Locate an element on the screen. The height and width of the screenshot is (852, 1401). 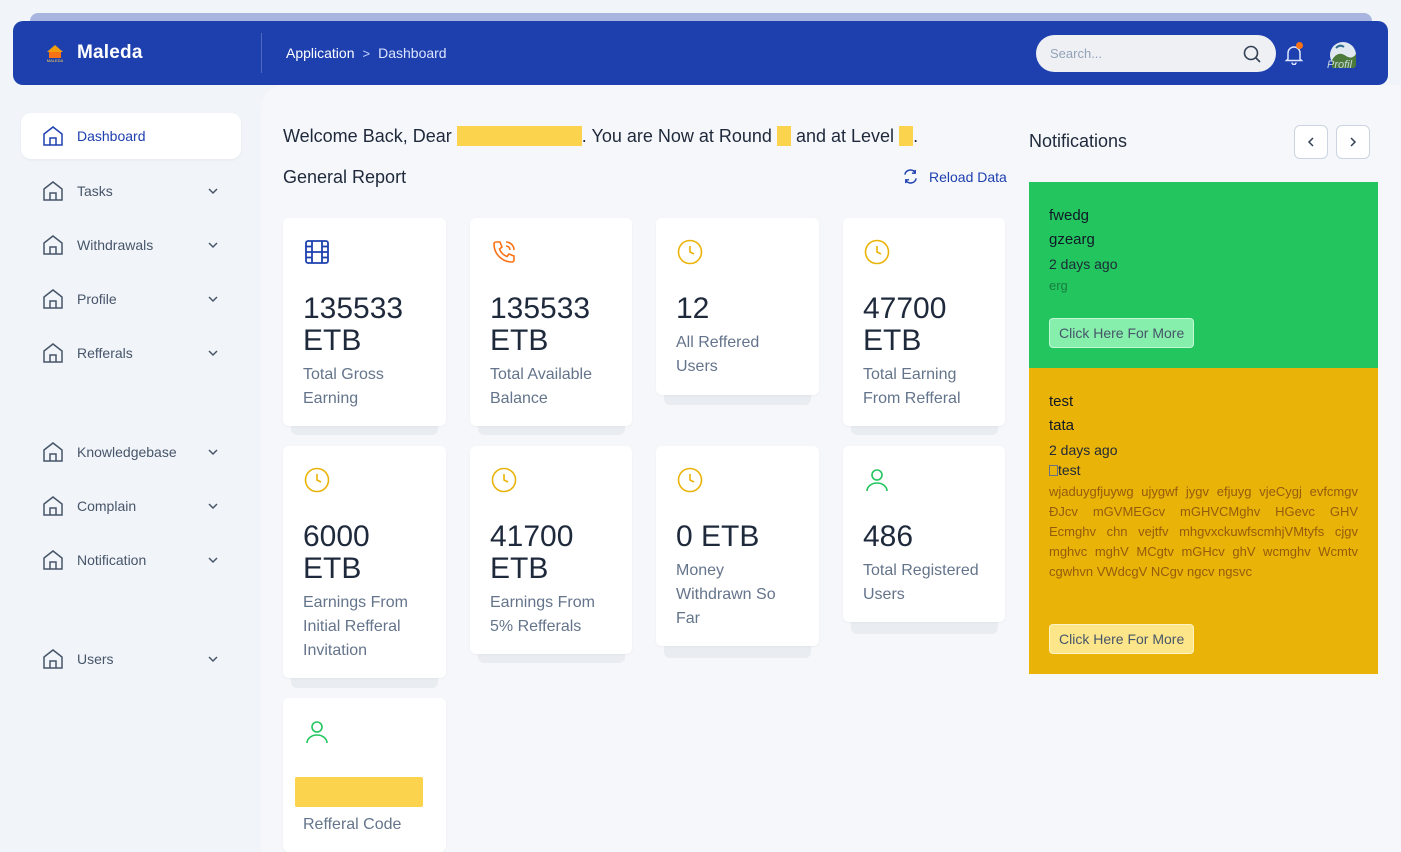
card-body: 41700 ETB Earnings From 5% Refferals is located at coordinates (551, 550).